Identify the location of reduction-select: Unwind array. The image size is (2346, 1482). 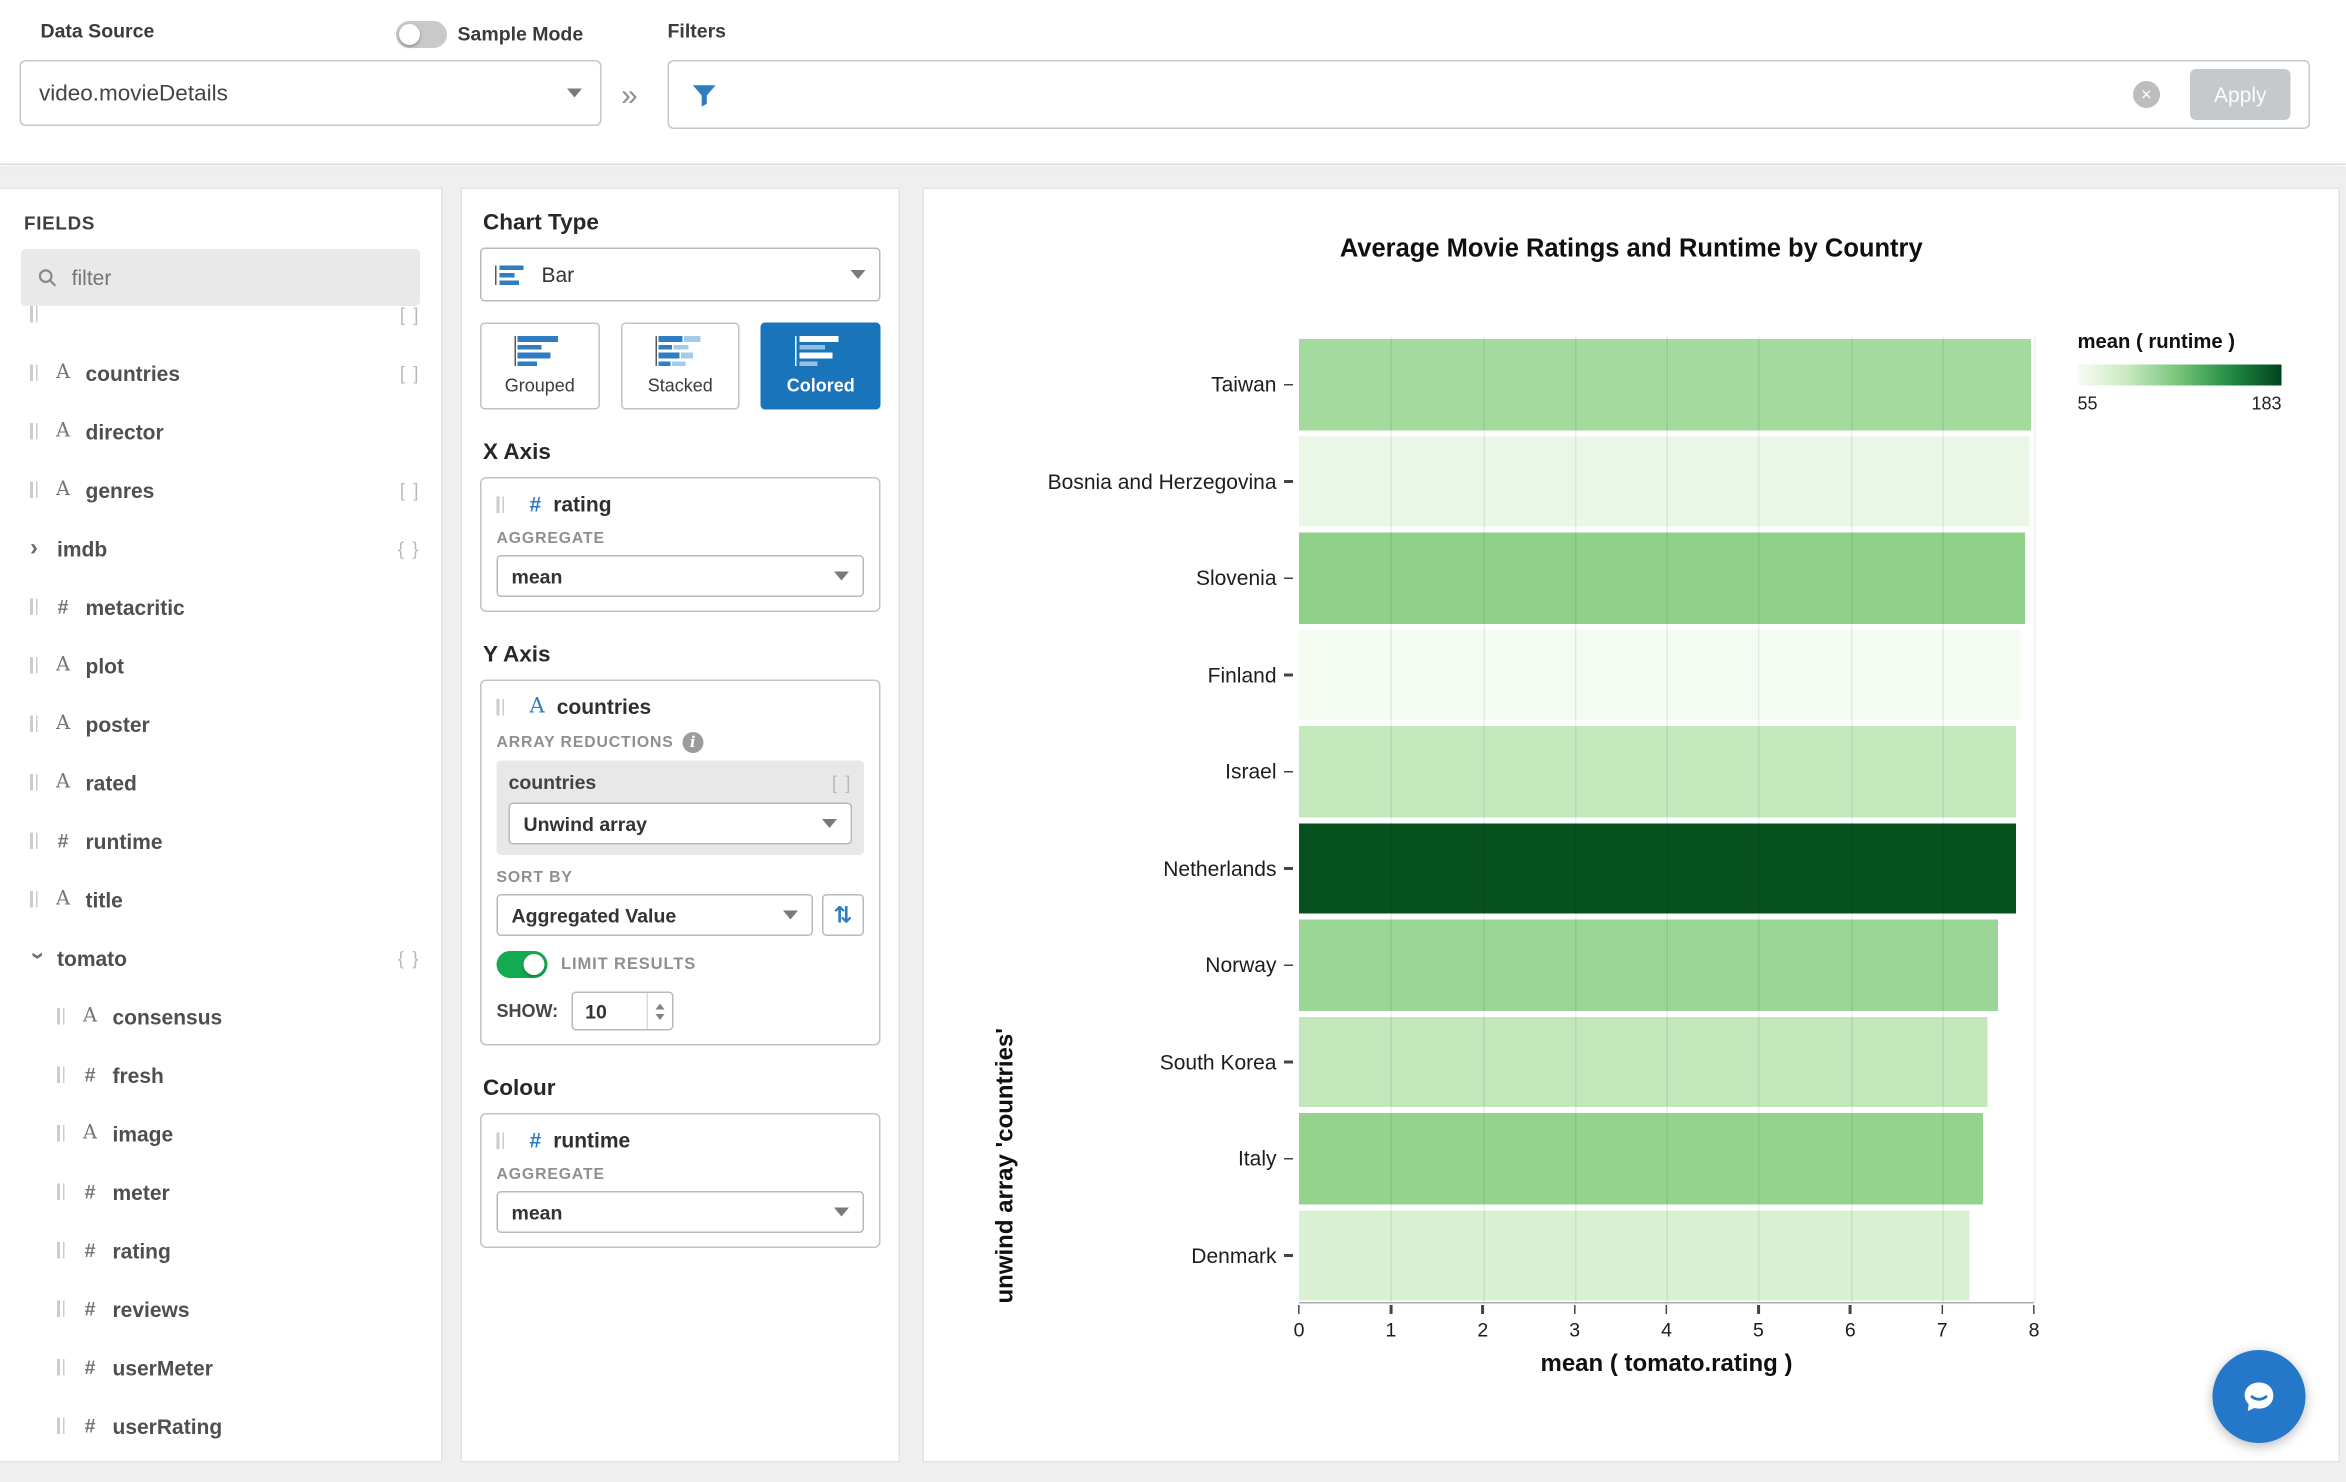
(680, 823).